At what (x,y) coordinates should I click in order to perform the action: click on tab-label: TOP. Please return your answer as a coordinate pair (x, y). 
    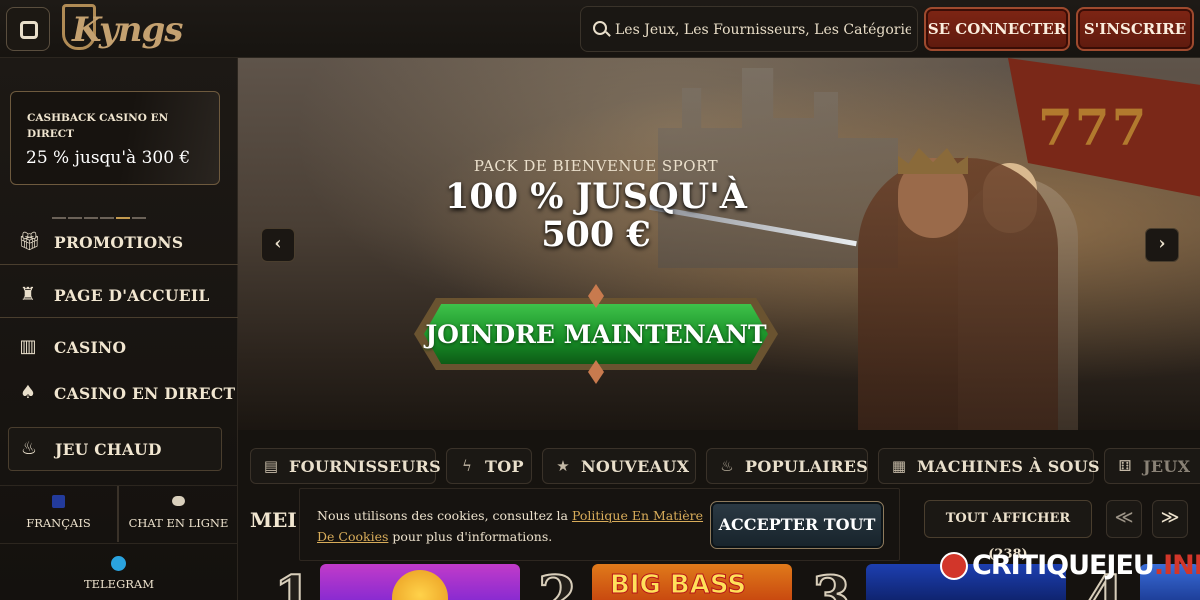
    Looking at the image, I should click on (504, 466).